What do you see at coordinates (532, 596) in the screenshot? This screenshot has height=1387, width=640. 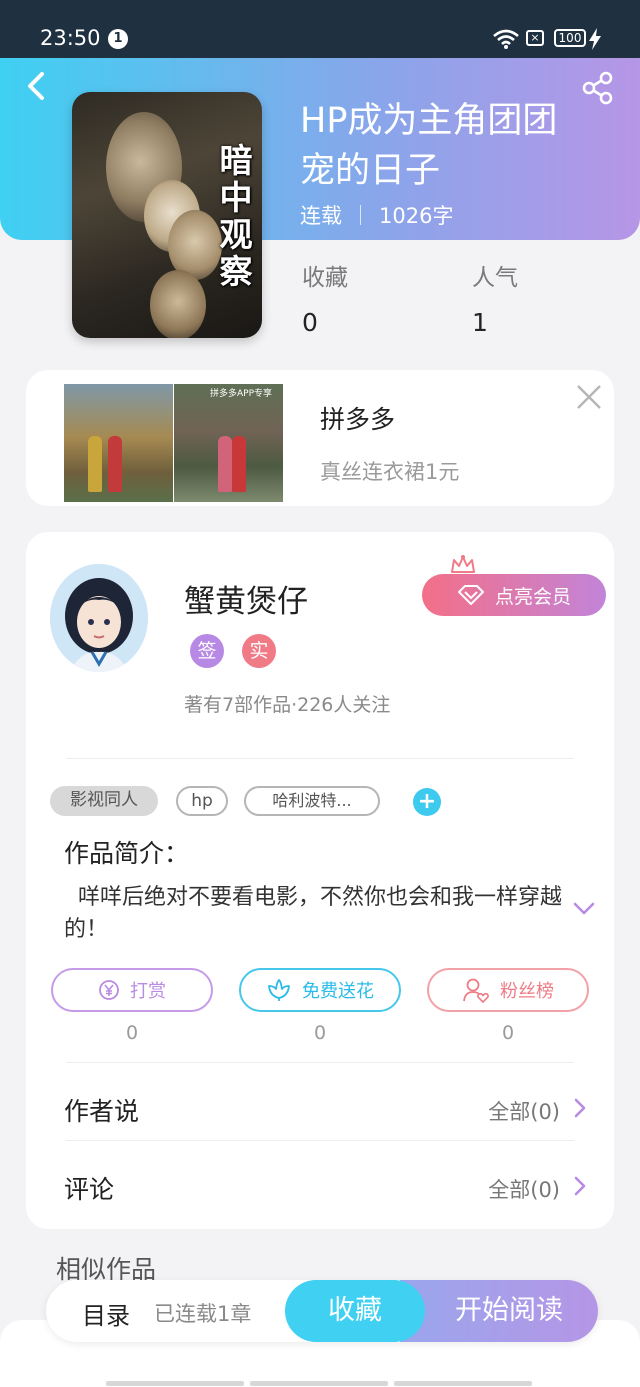 I see `vip-button-label: 点亮会员` at bounding box center [532, 596].